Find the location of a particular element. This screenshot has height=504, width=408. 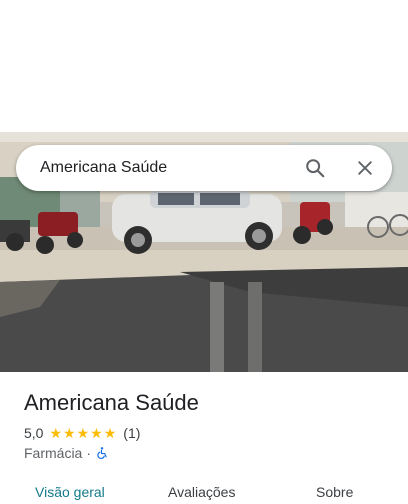

close-button is located at coordinates (365, 168).